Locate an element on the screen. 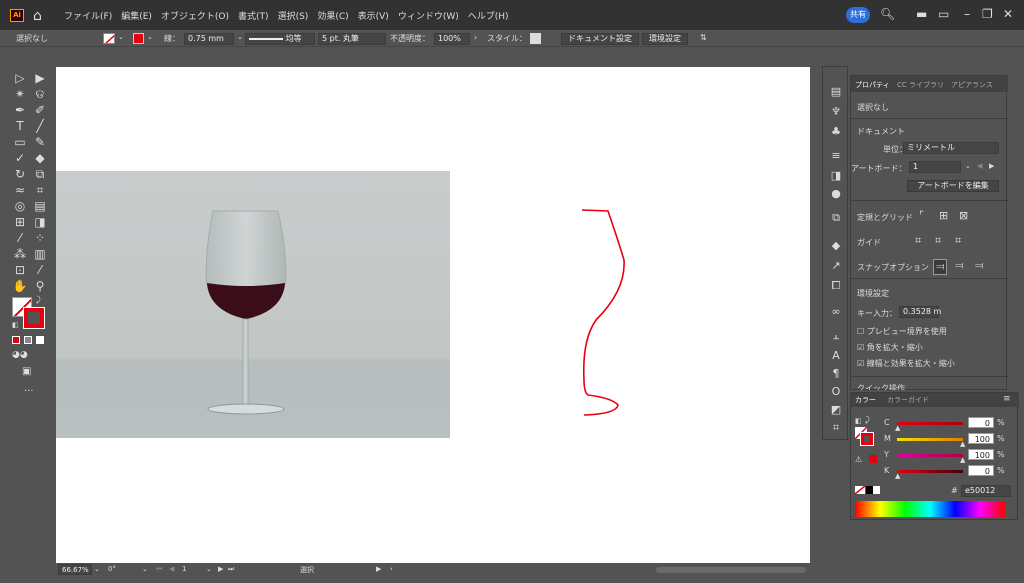 Image resolution: width=1024 pixels, height=583 pixels. symbol-sprayer-tool-icon: ⁂ is located at coordinates (20, 254).